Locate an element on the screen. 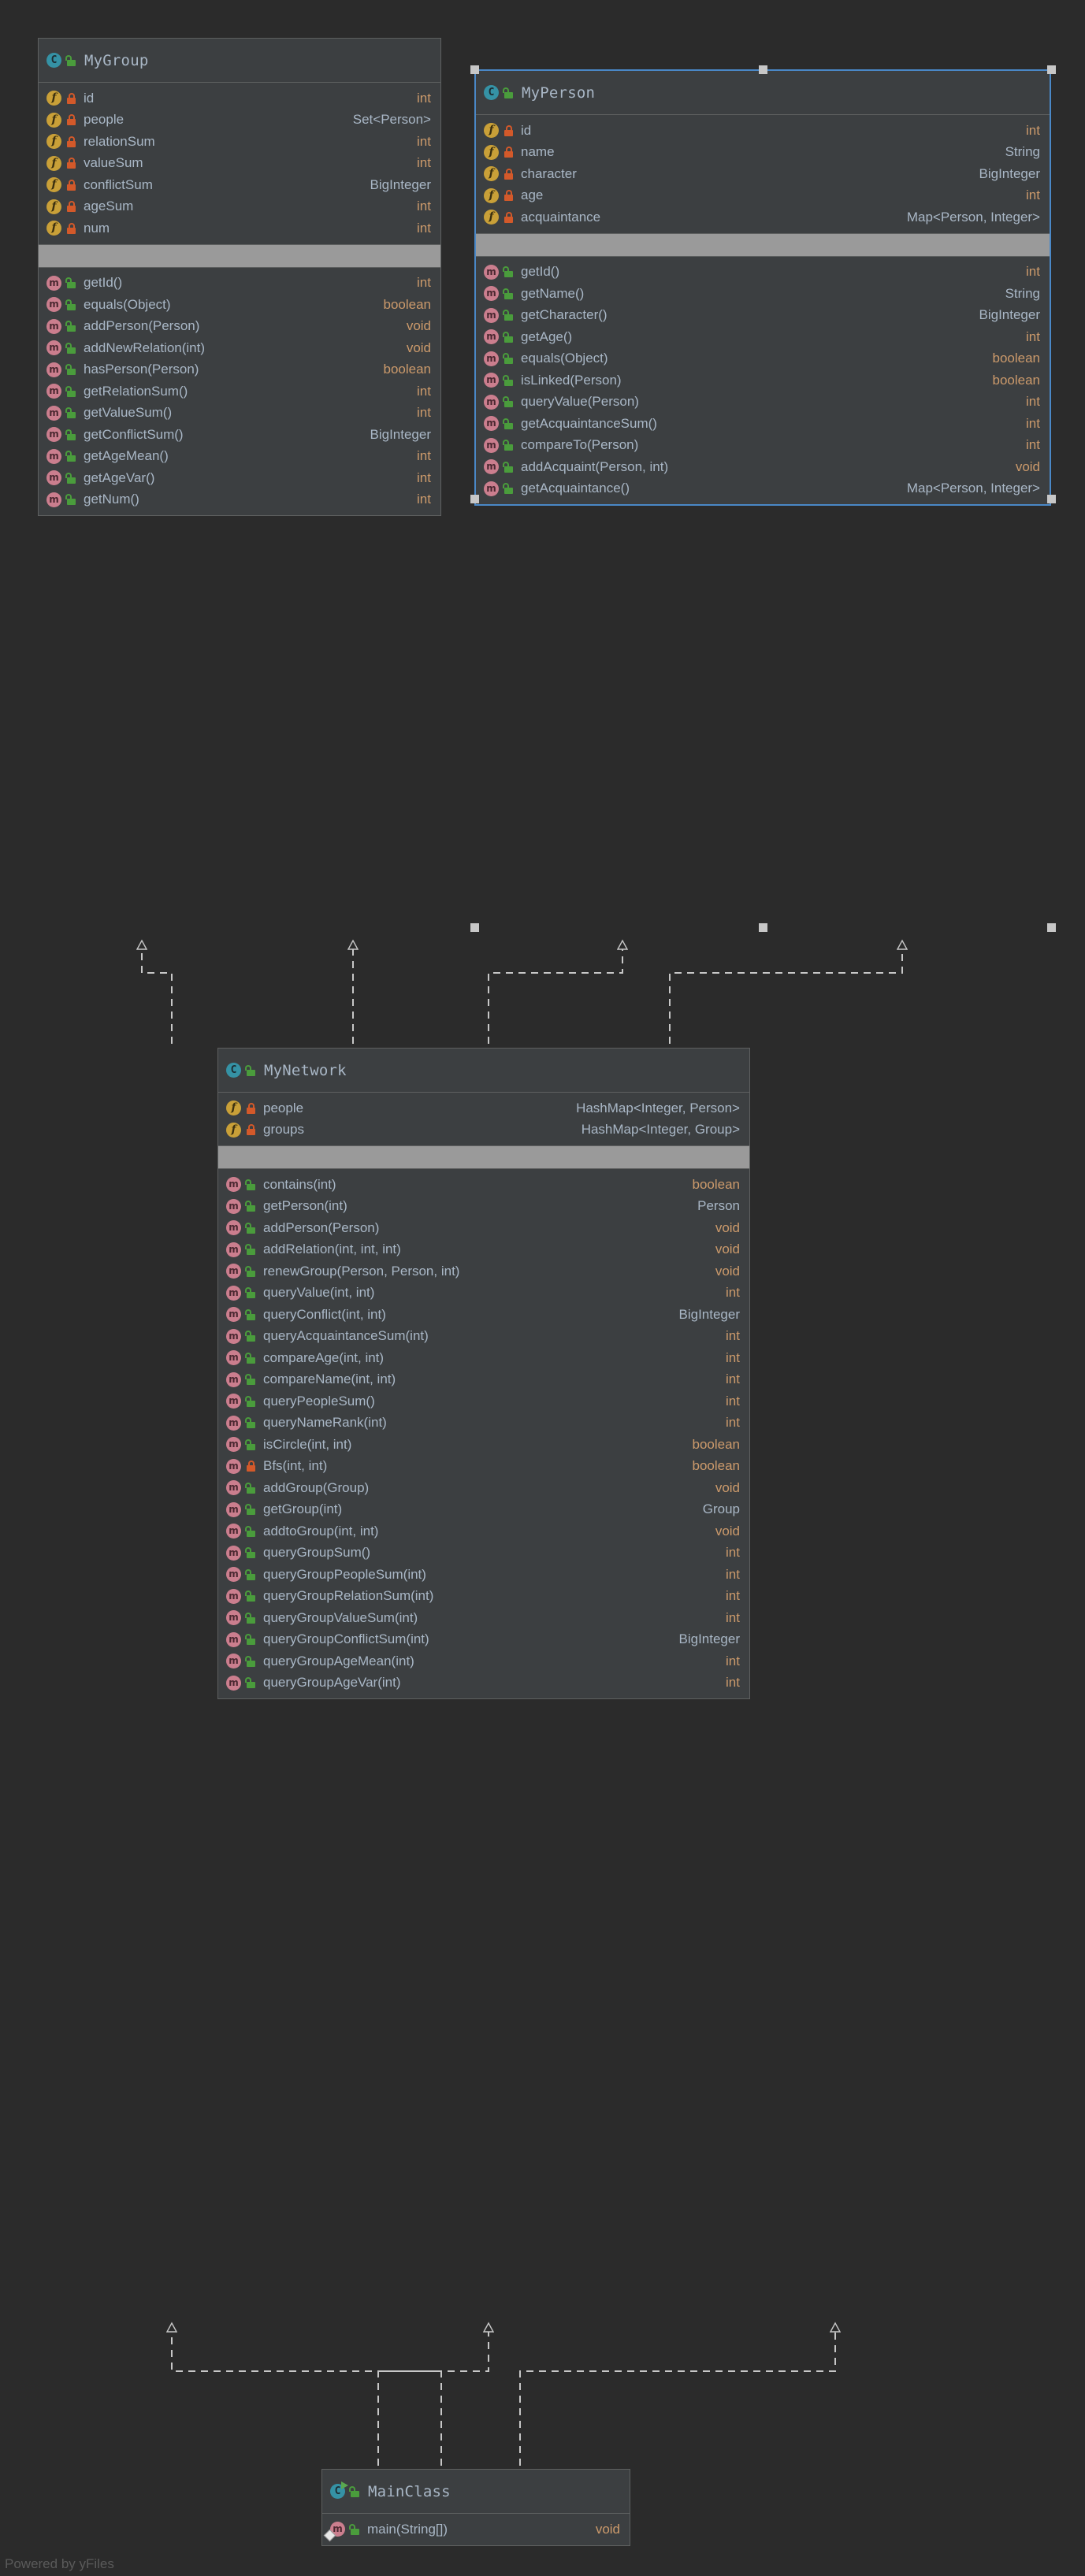 The image size is (1085, 2576). field-row: f valueSum int is located at coordinates (239, 164).